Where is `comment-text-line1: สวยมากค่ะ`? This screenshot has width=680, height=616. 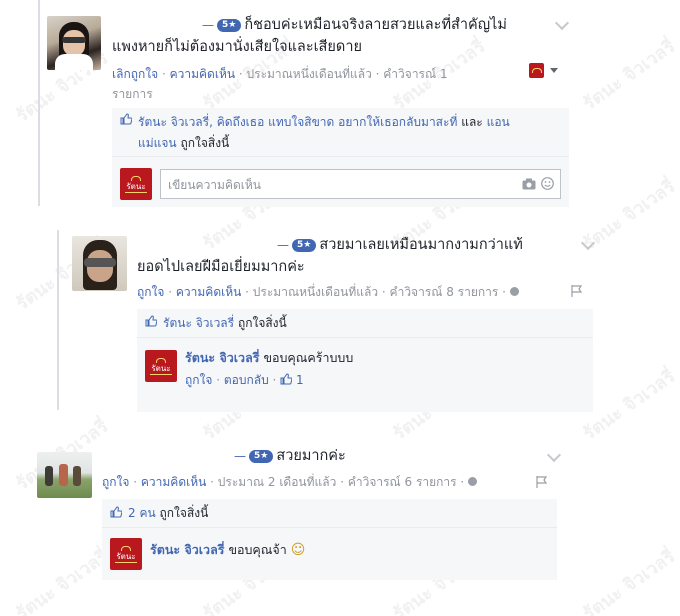 comment-text-line1: สวยมากค่ะ is located at coordinates (311, 456).